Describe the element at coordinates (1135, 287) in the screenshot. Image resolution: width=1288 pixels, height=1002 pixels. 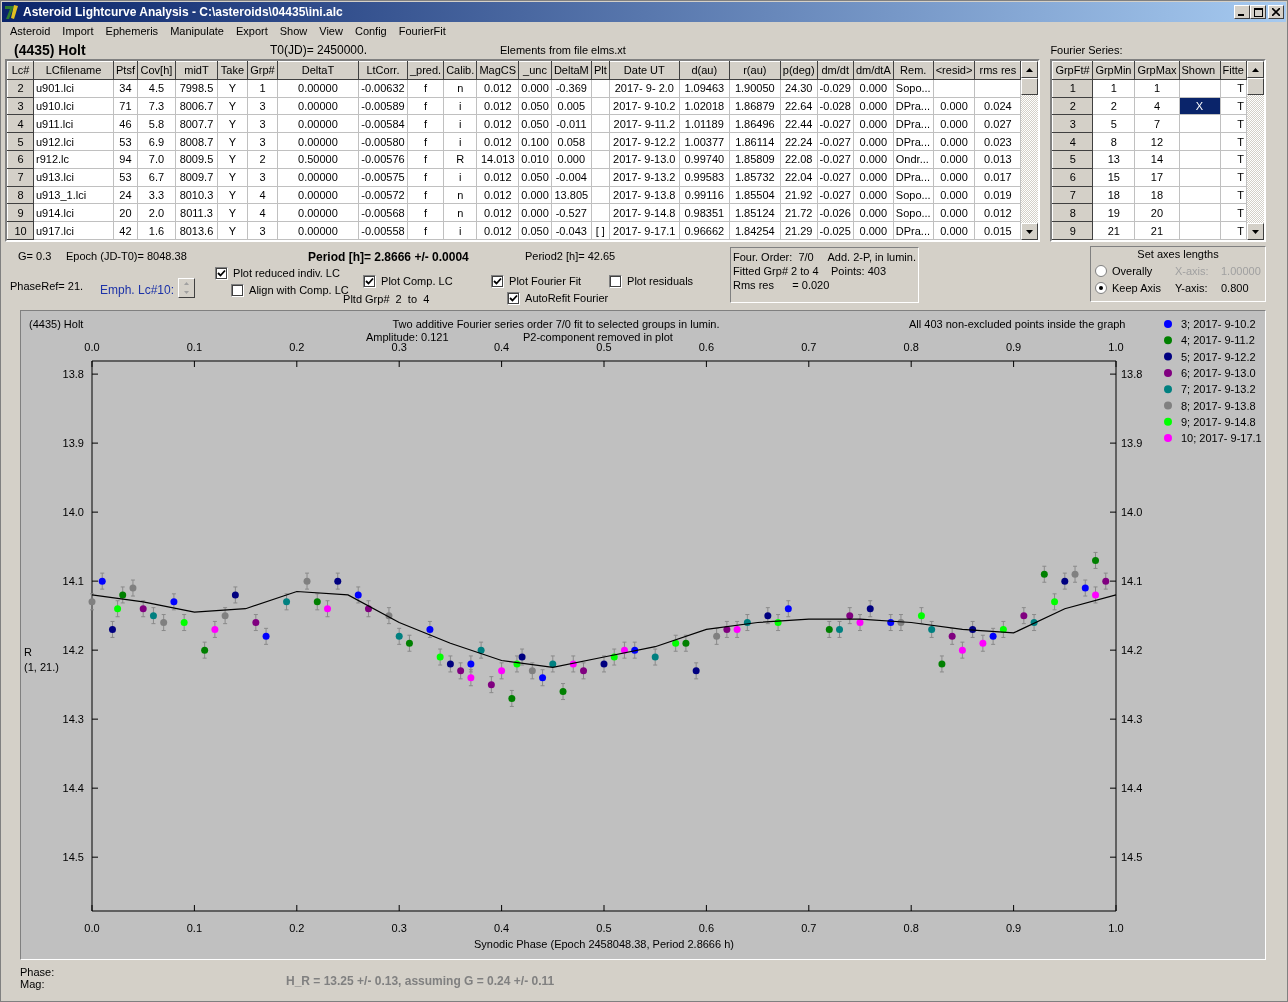
I see `radio-button: Keep Axis` at that location.